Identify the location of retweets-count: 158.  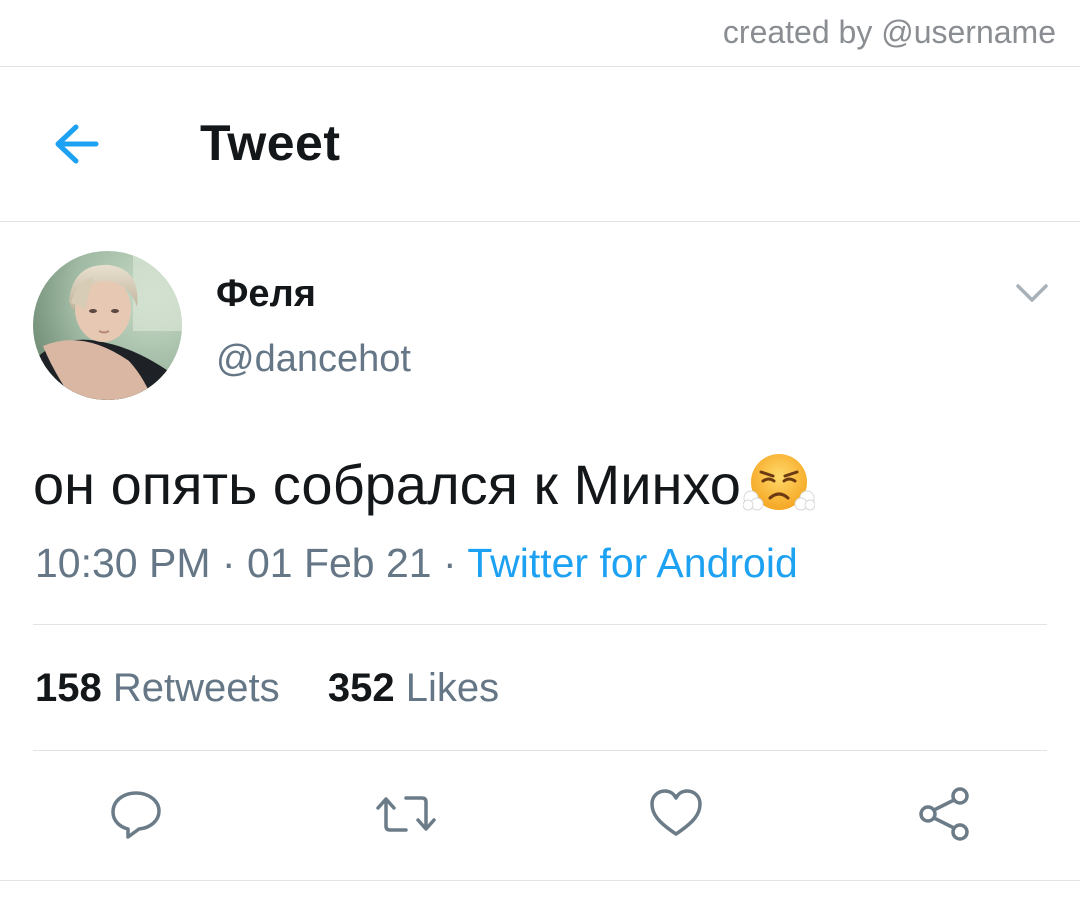
(68, 688).